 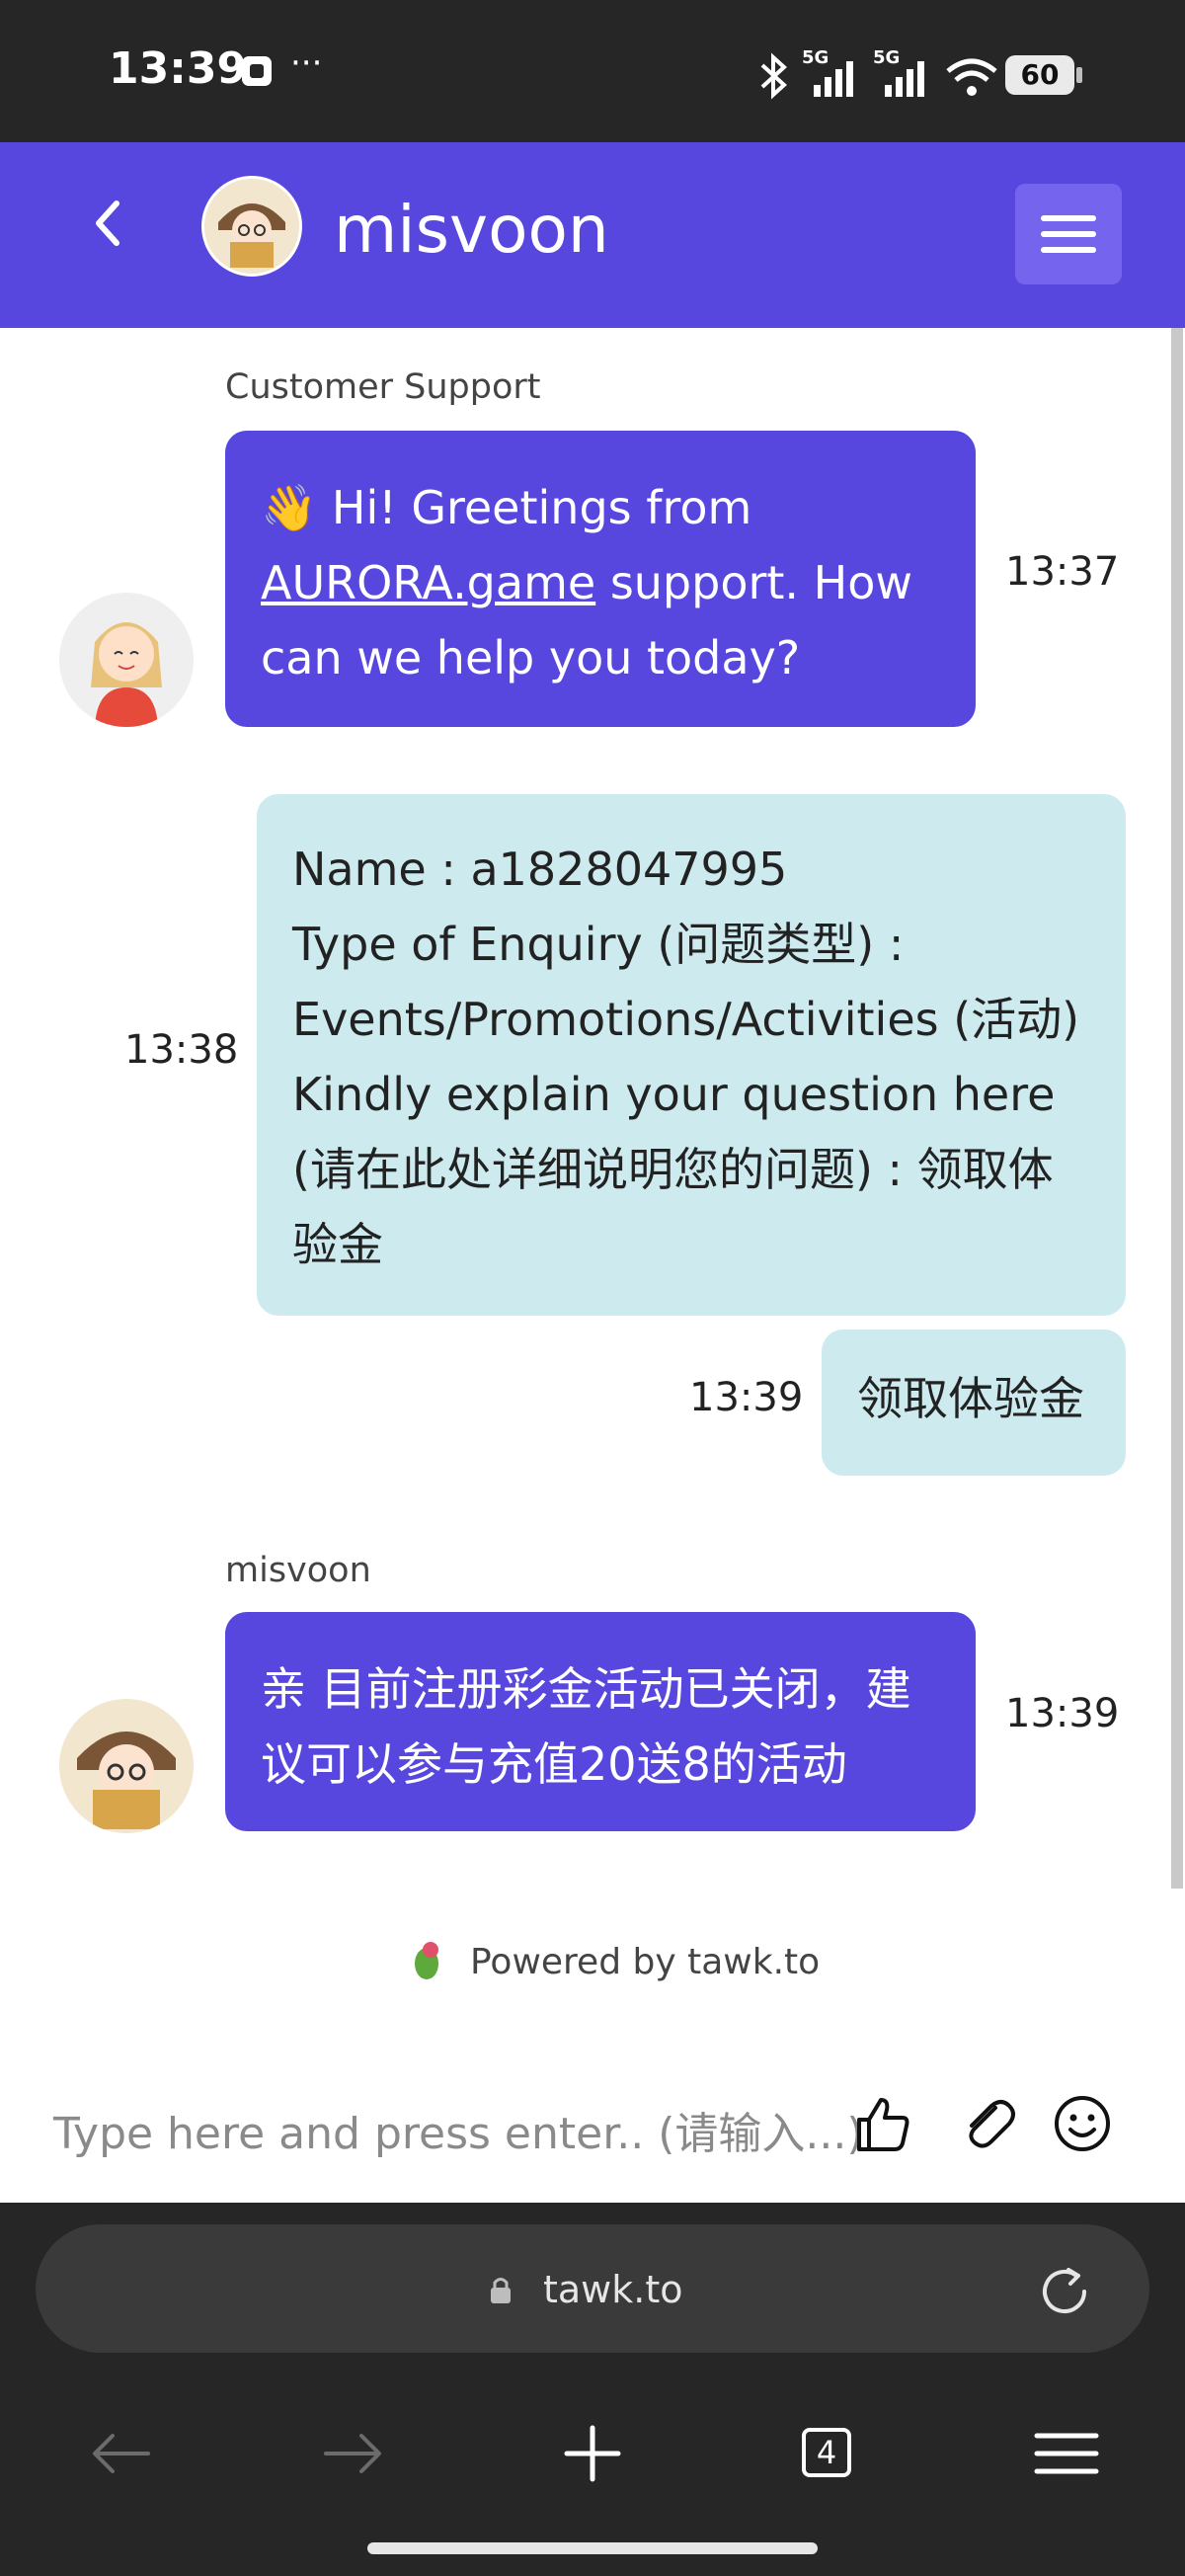 What do you see at coordinates (181, 1050) in the screenshot?
I see `message-time: 13:38` at bounding box center [181, 1050].